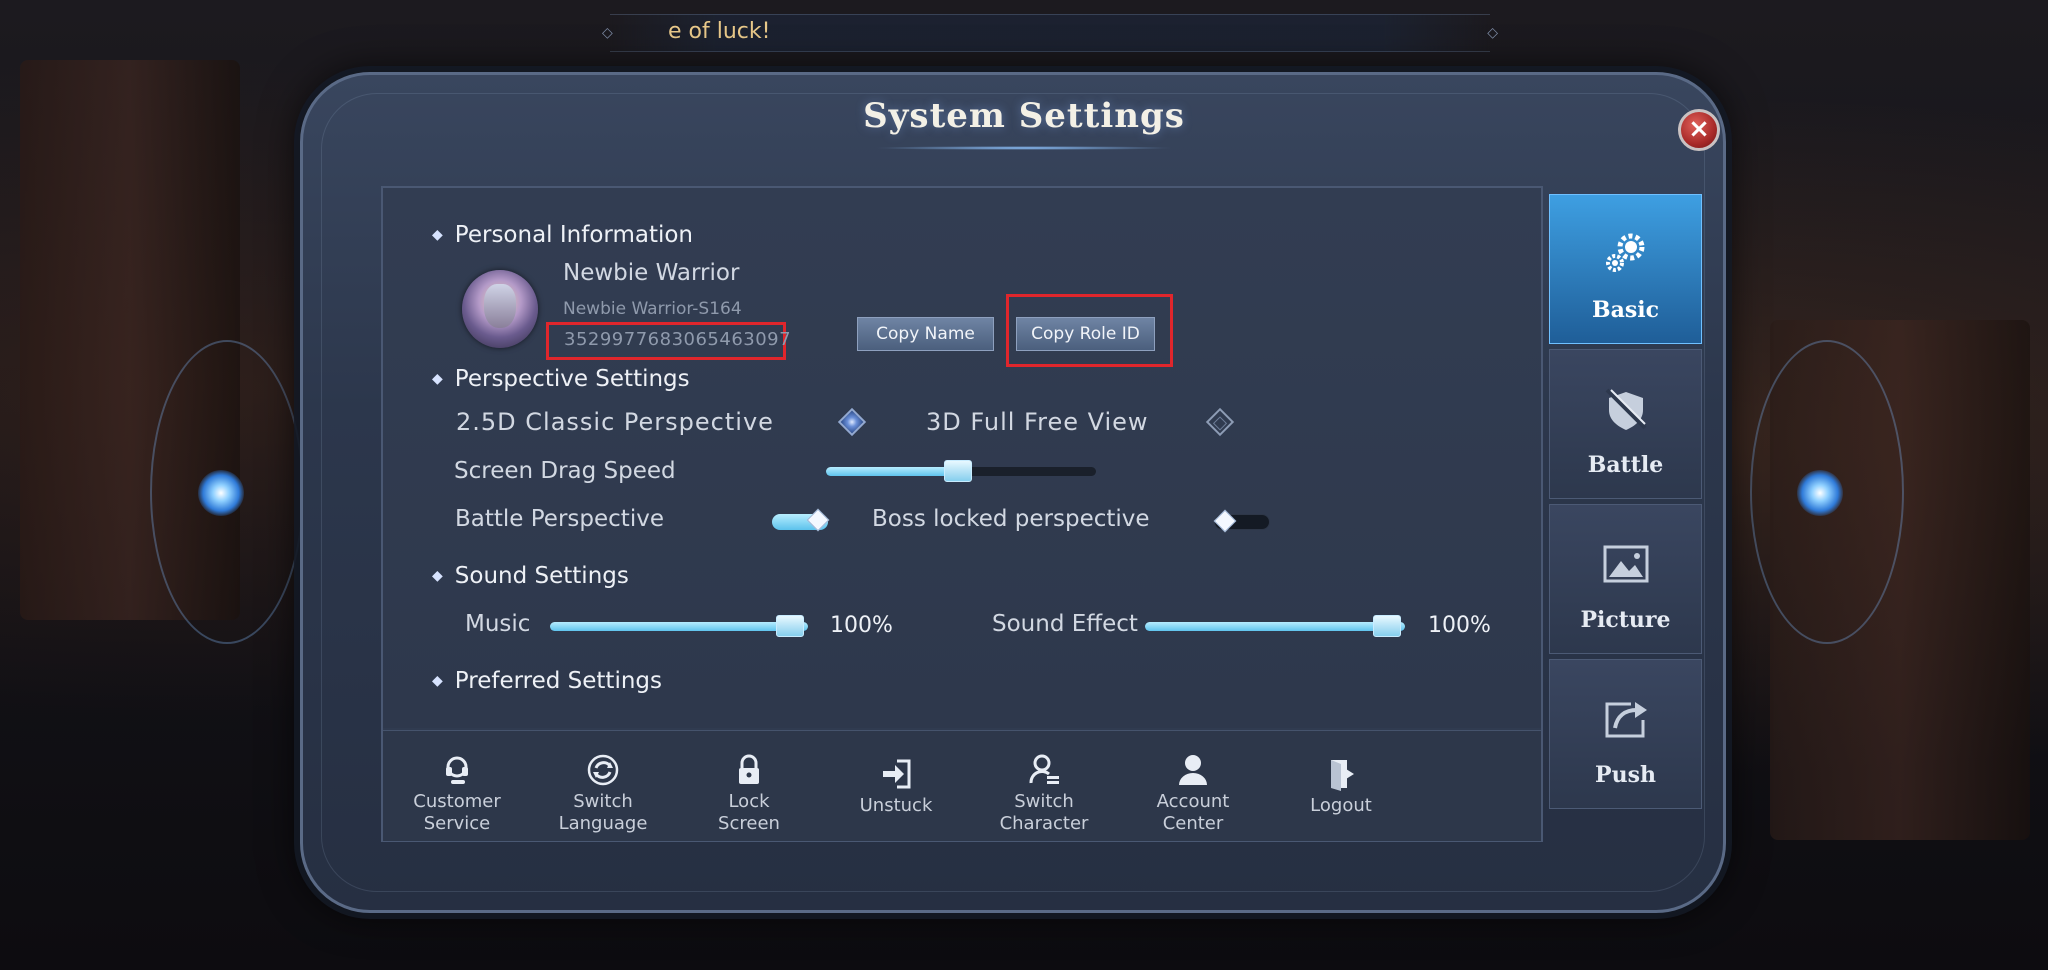 The width and height of the screenshot is (2048, 970). I want to click on section-label: Sound Settings, so click(541, 576).